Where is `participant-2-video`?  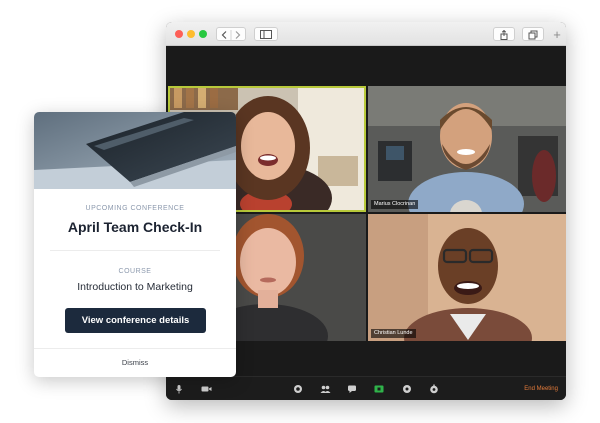 participant-2-video is located at coordinates (467, 149).